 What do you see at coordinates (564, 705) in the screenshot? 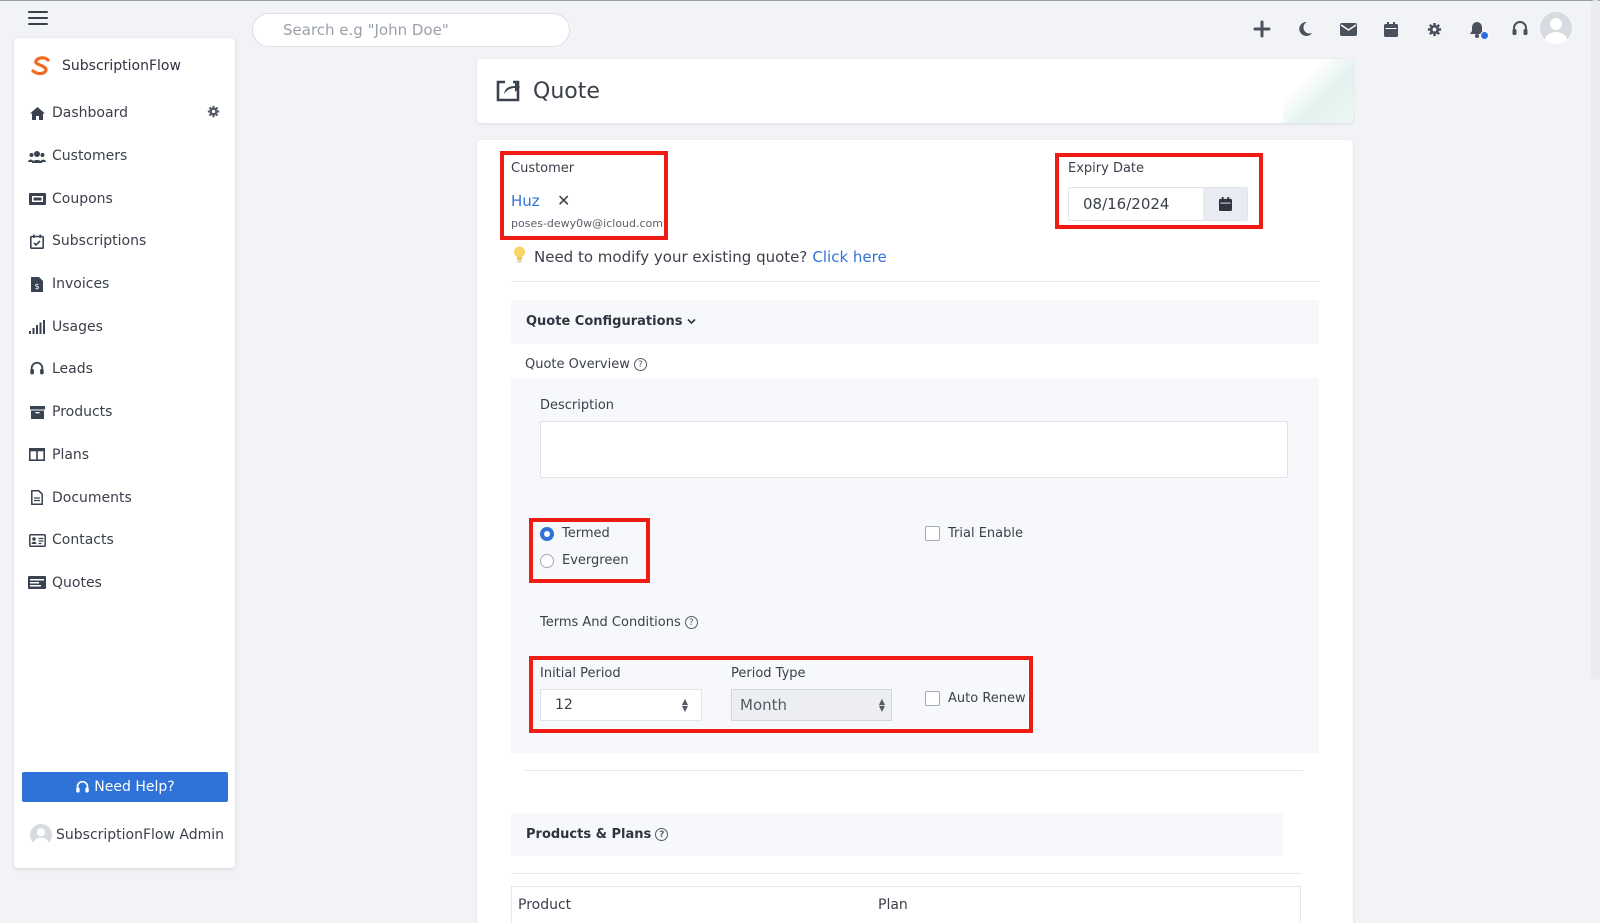
I see `initial-period-value: 12` at bounding box center [564, 705].